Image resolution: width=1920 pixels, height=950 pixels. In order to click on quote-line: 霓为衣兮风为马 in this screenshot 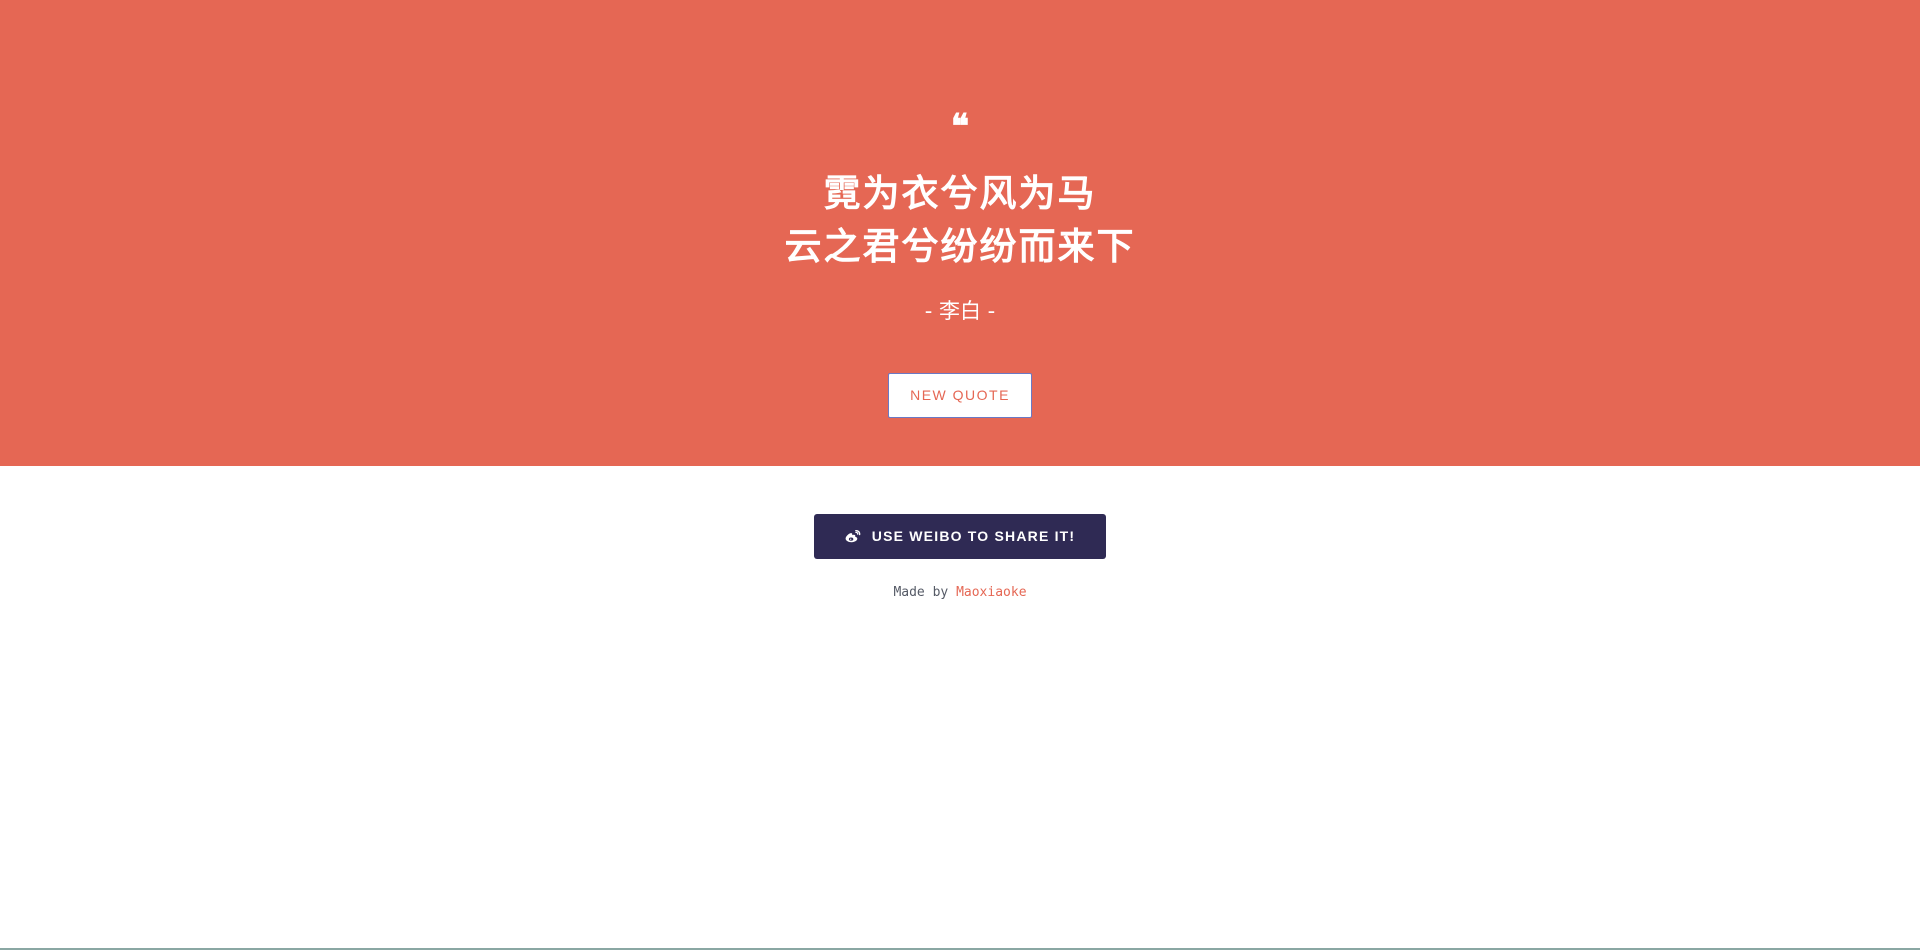, I will do `click(960, 193)`.